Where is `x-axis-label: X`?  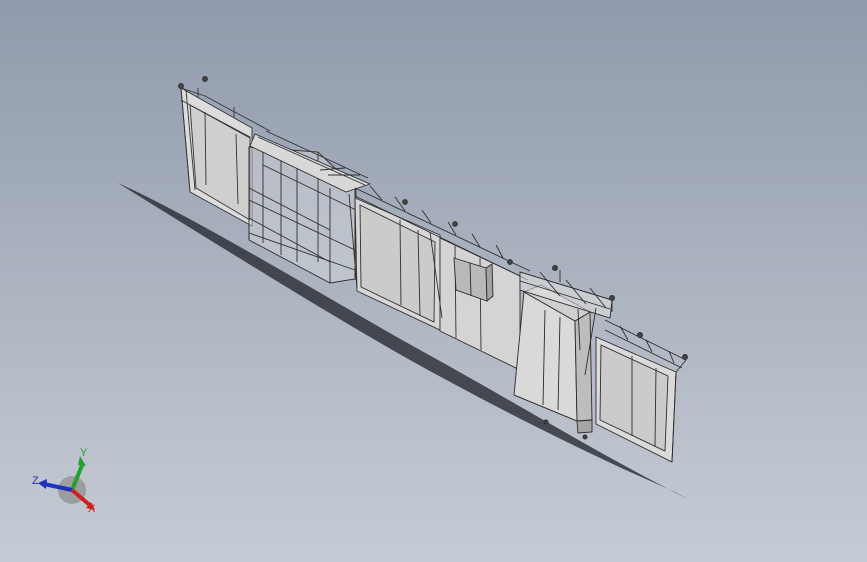
x-axis-label: X is located at coordinates (92, 509).